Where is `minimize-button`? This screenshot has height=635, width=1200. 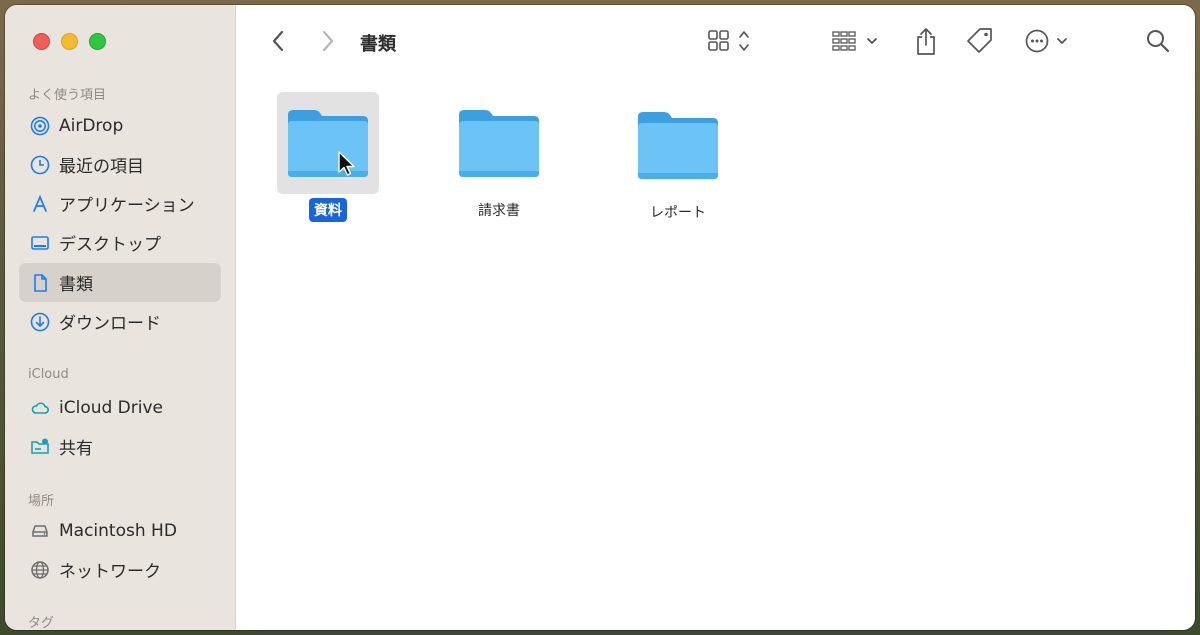 minimize-button is located at coordinates (69, 41).